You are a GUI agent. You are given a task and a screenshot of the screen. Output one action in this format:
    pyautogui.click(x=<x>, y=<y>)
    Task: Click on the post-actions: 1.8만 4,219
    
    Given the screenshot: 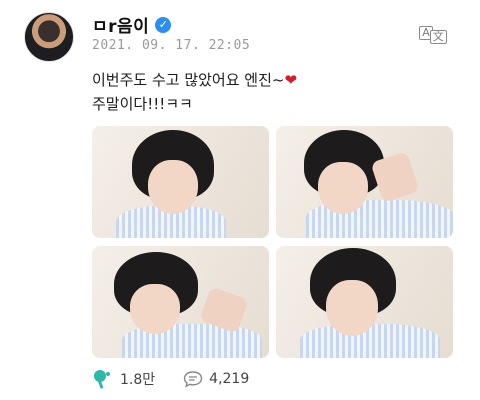 What is the action you would take?
    pyautogui.click(x=184, y=379)
    